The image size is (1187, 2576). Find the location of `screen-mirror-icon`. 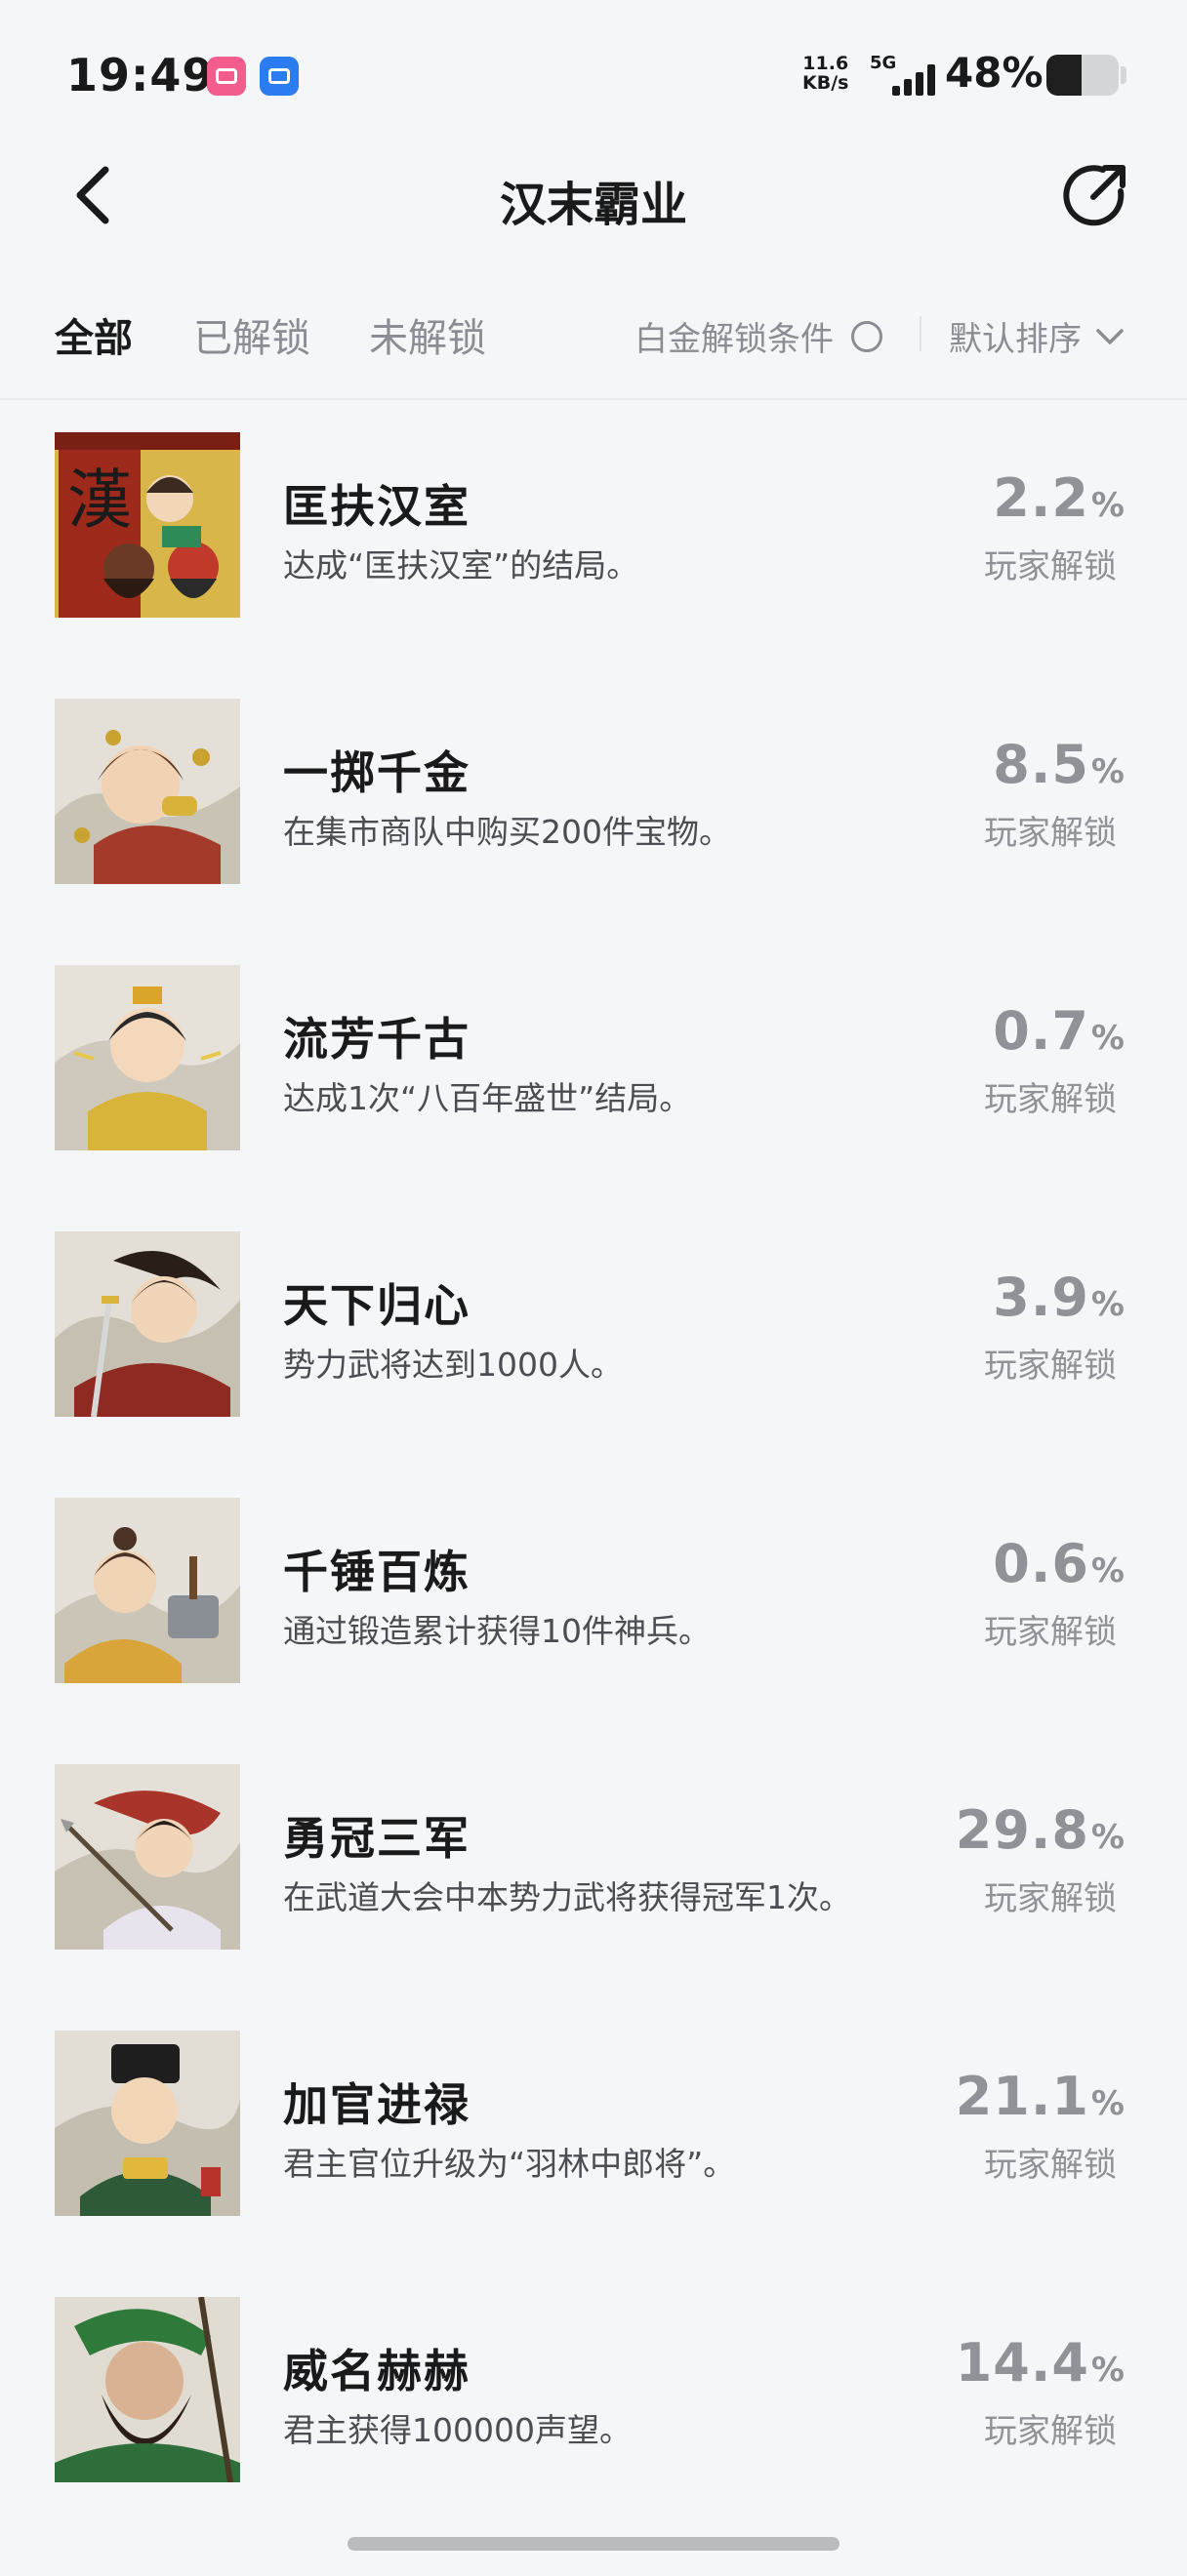

screen-mirror-icon is located at coordinates (279, 76).